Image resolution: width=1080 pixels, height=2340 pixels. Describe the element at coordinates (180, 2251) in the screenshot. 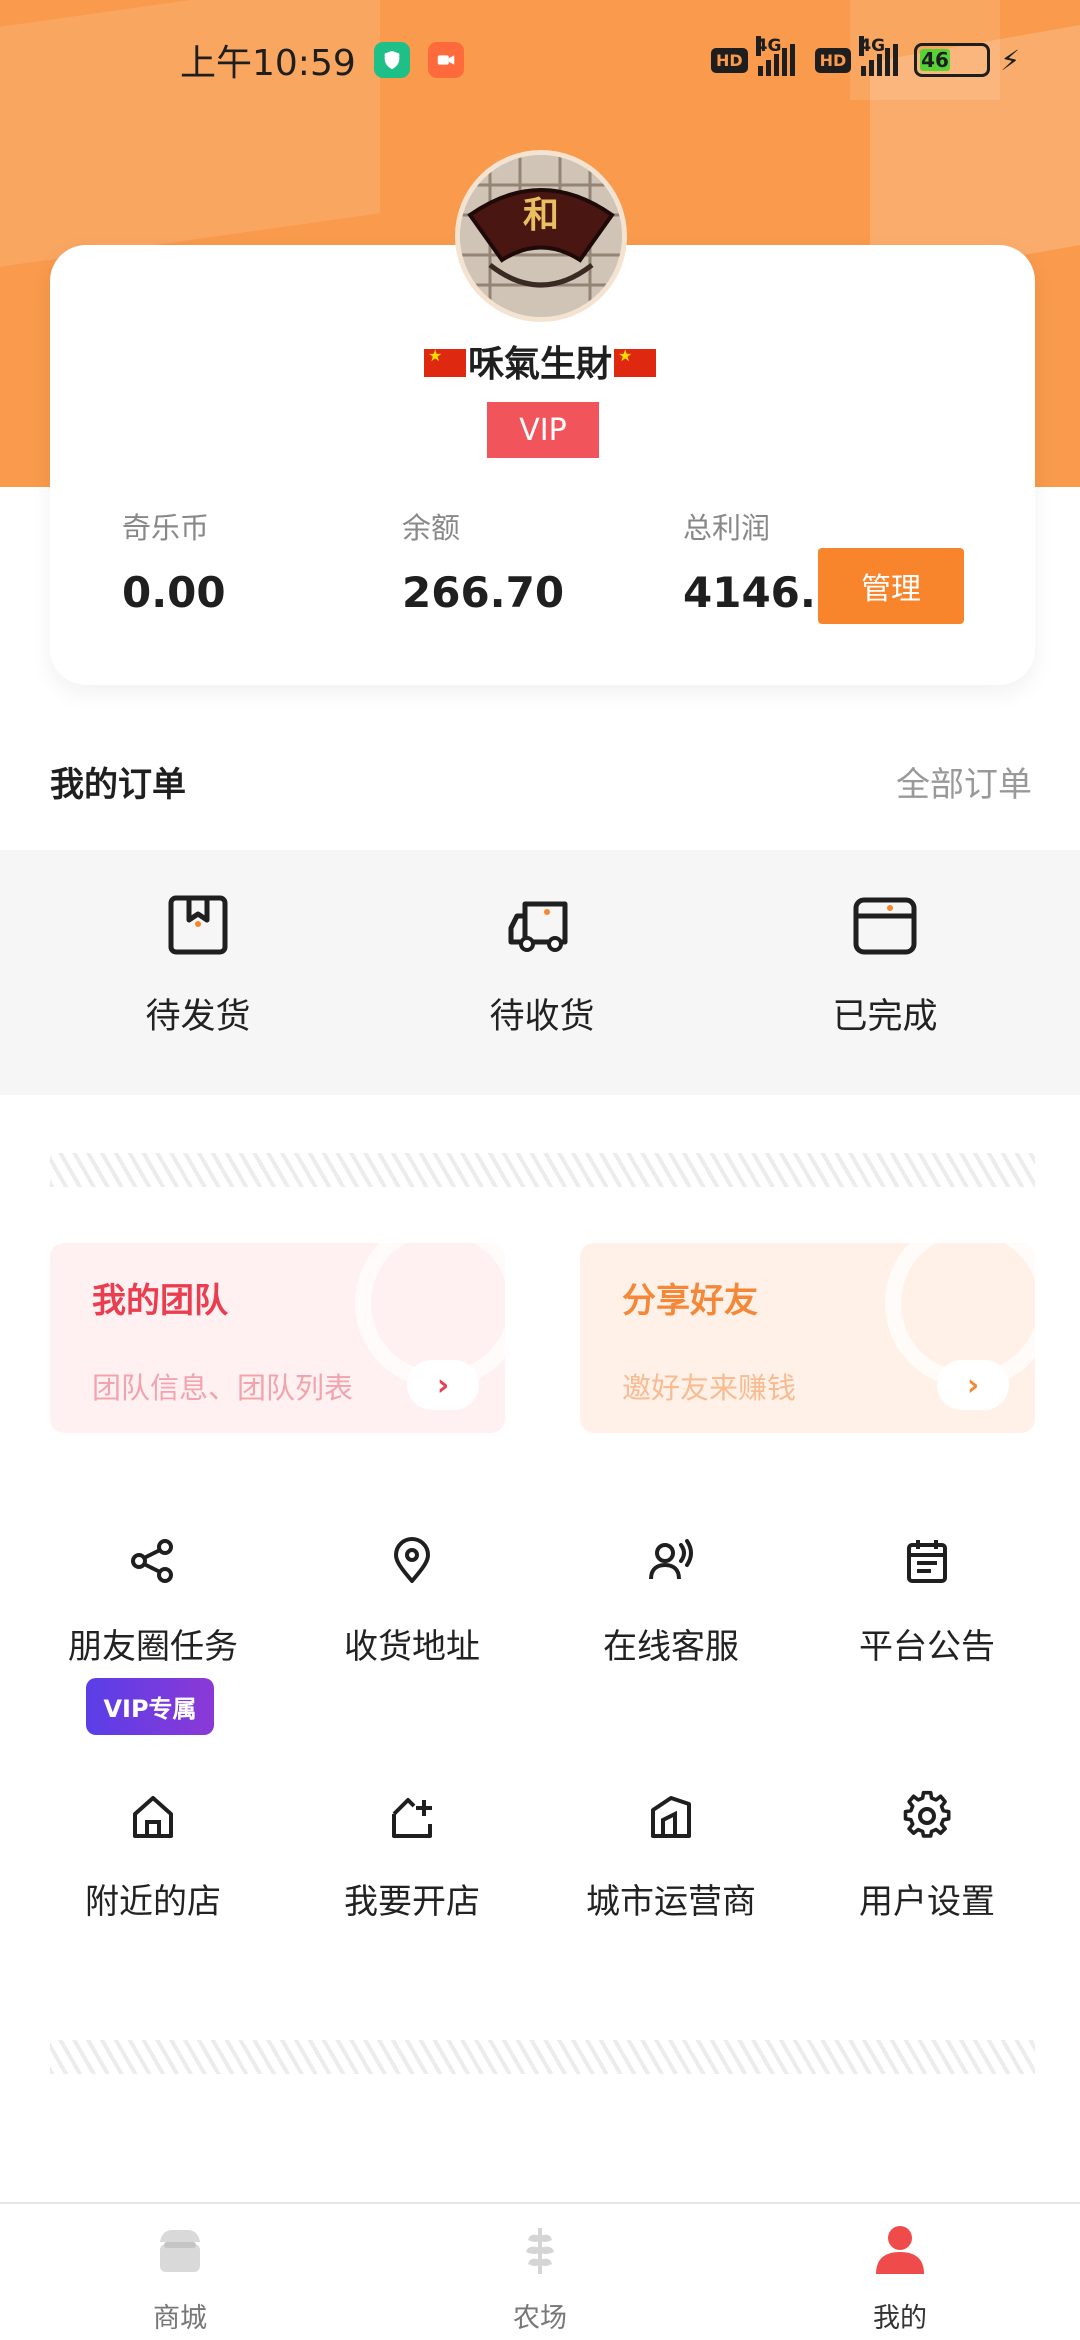

I see `shop-icon` at that location.